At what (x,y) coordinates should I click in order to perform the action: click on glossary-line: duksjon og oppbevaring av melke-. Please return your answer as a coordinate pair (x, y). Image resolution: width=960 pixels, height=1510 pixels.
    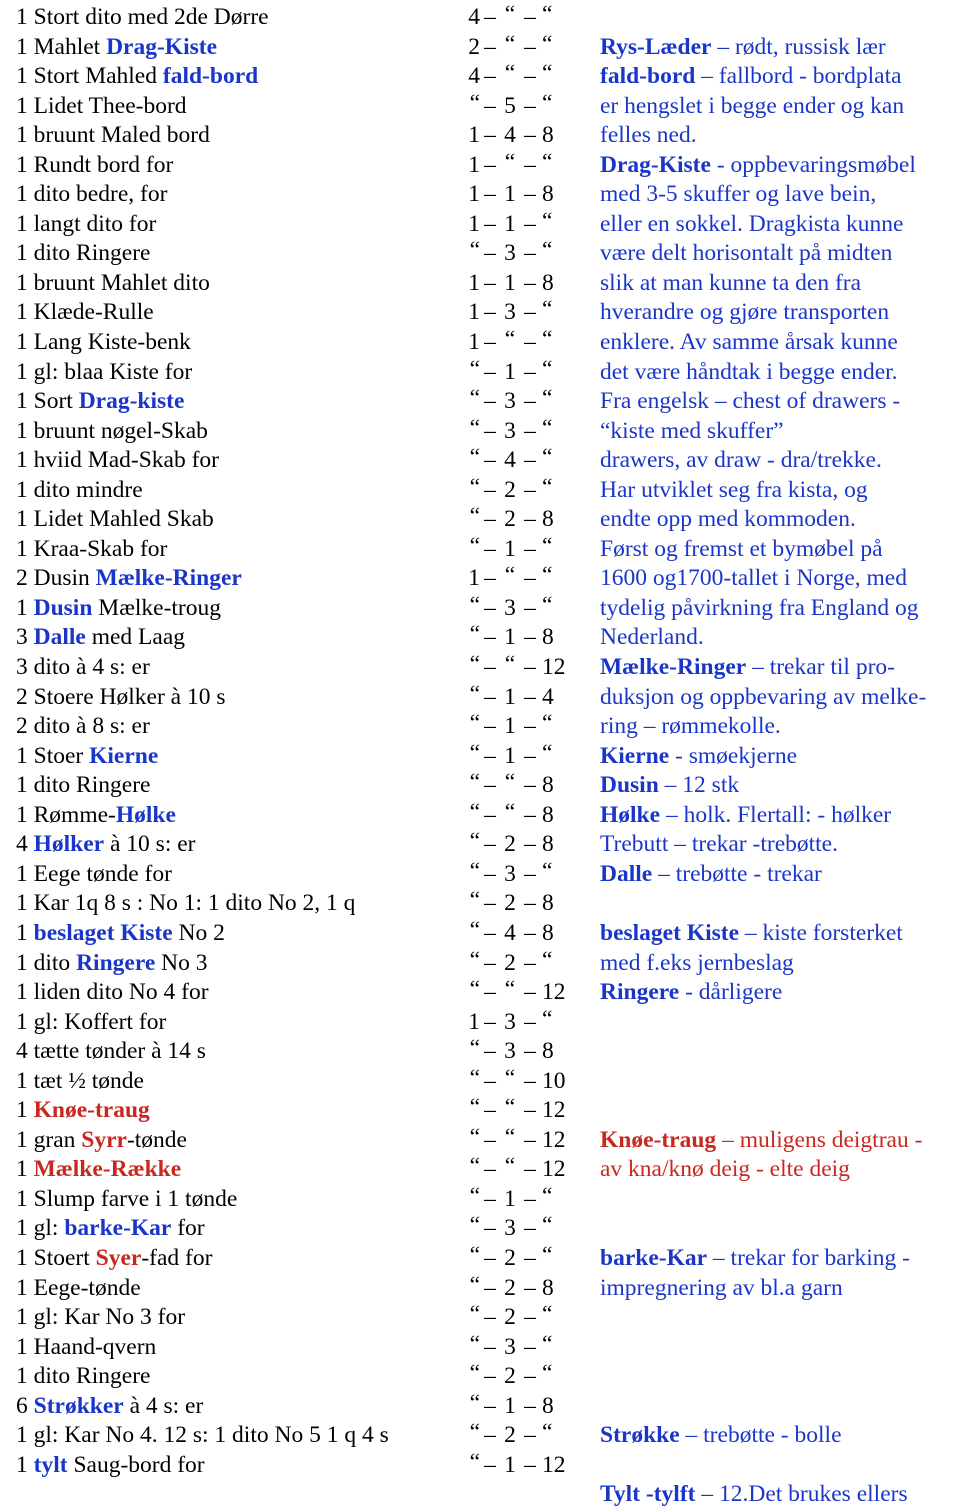
    Looking at the image, I should click on (780, 698).